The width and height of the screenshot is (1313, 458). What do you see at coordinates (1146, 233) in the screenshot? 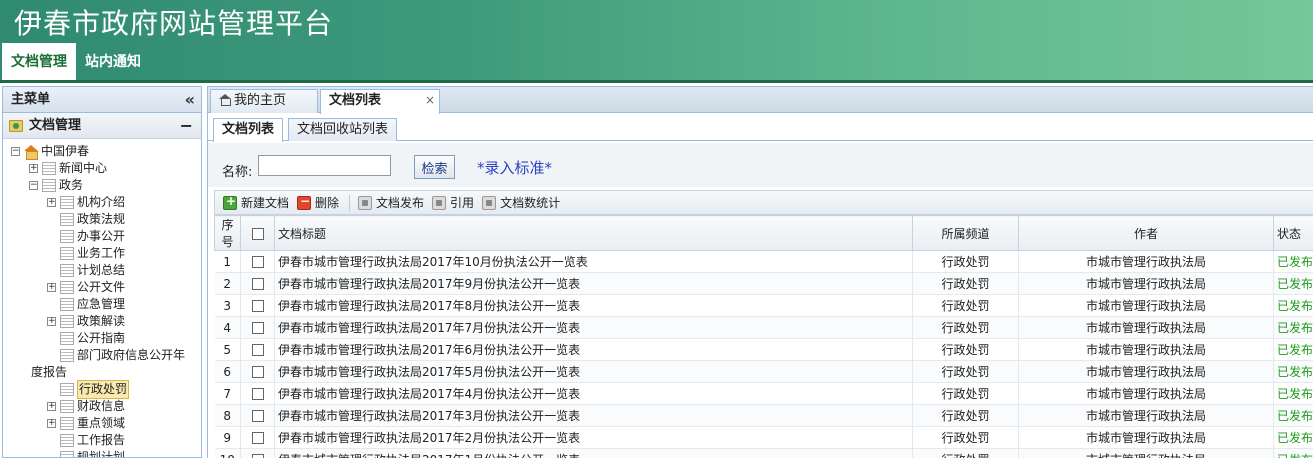
I see `col-header-author: 作者` at bounding box center [1146, 233].